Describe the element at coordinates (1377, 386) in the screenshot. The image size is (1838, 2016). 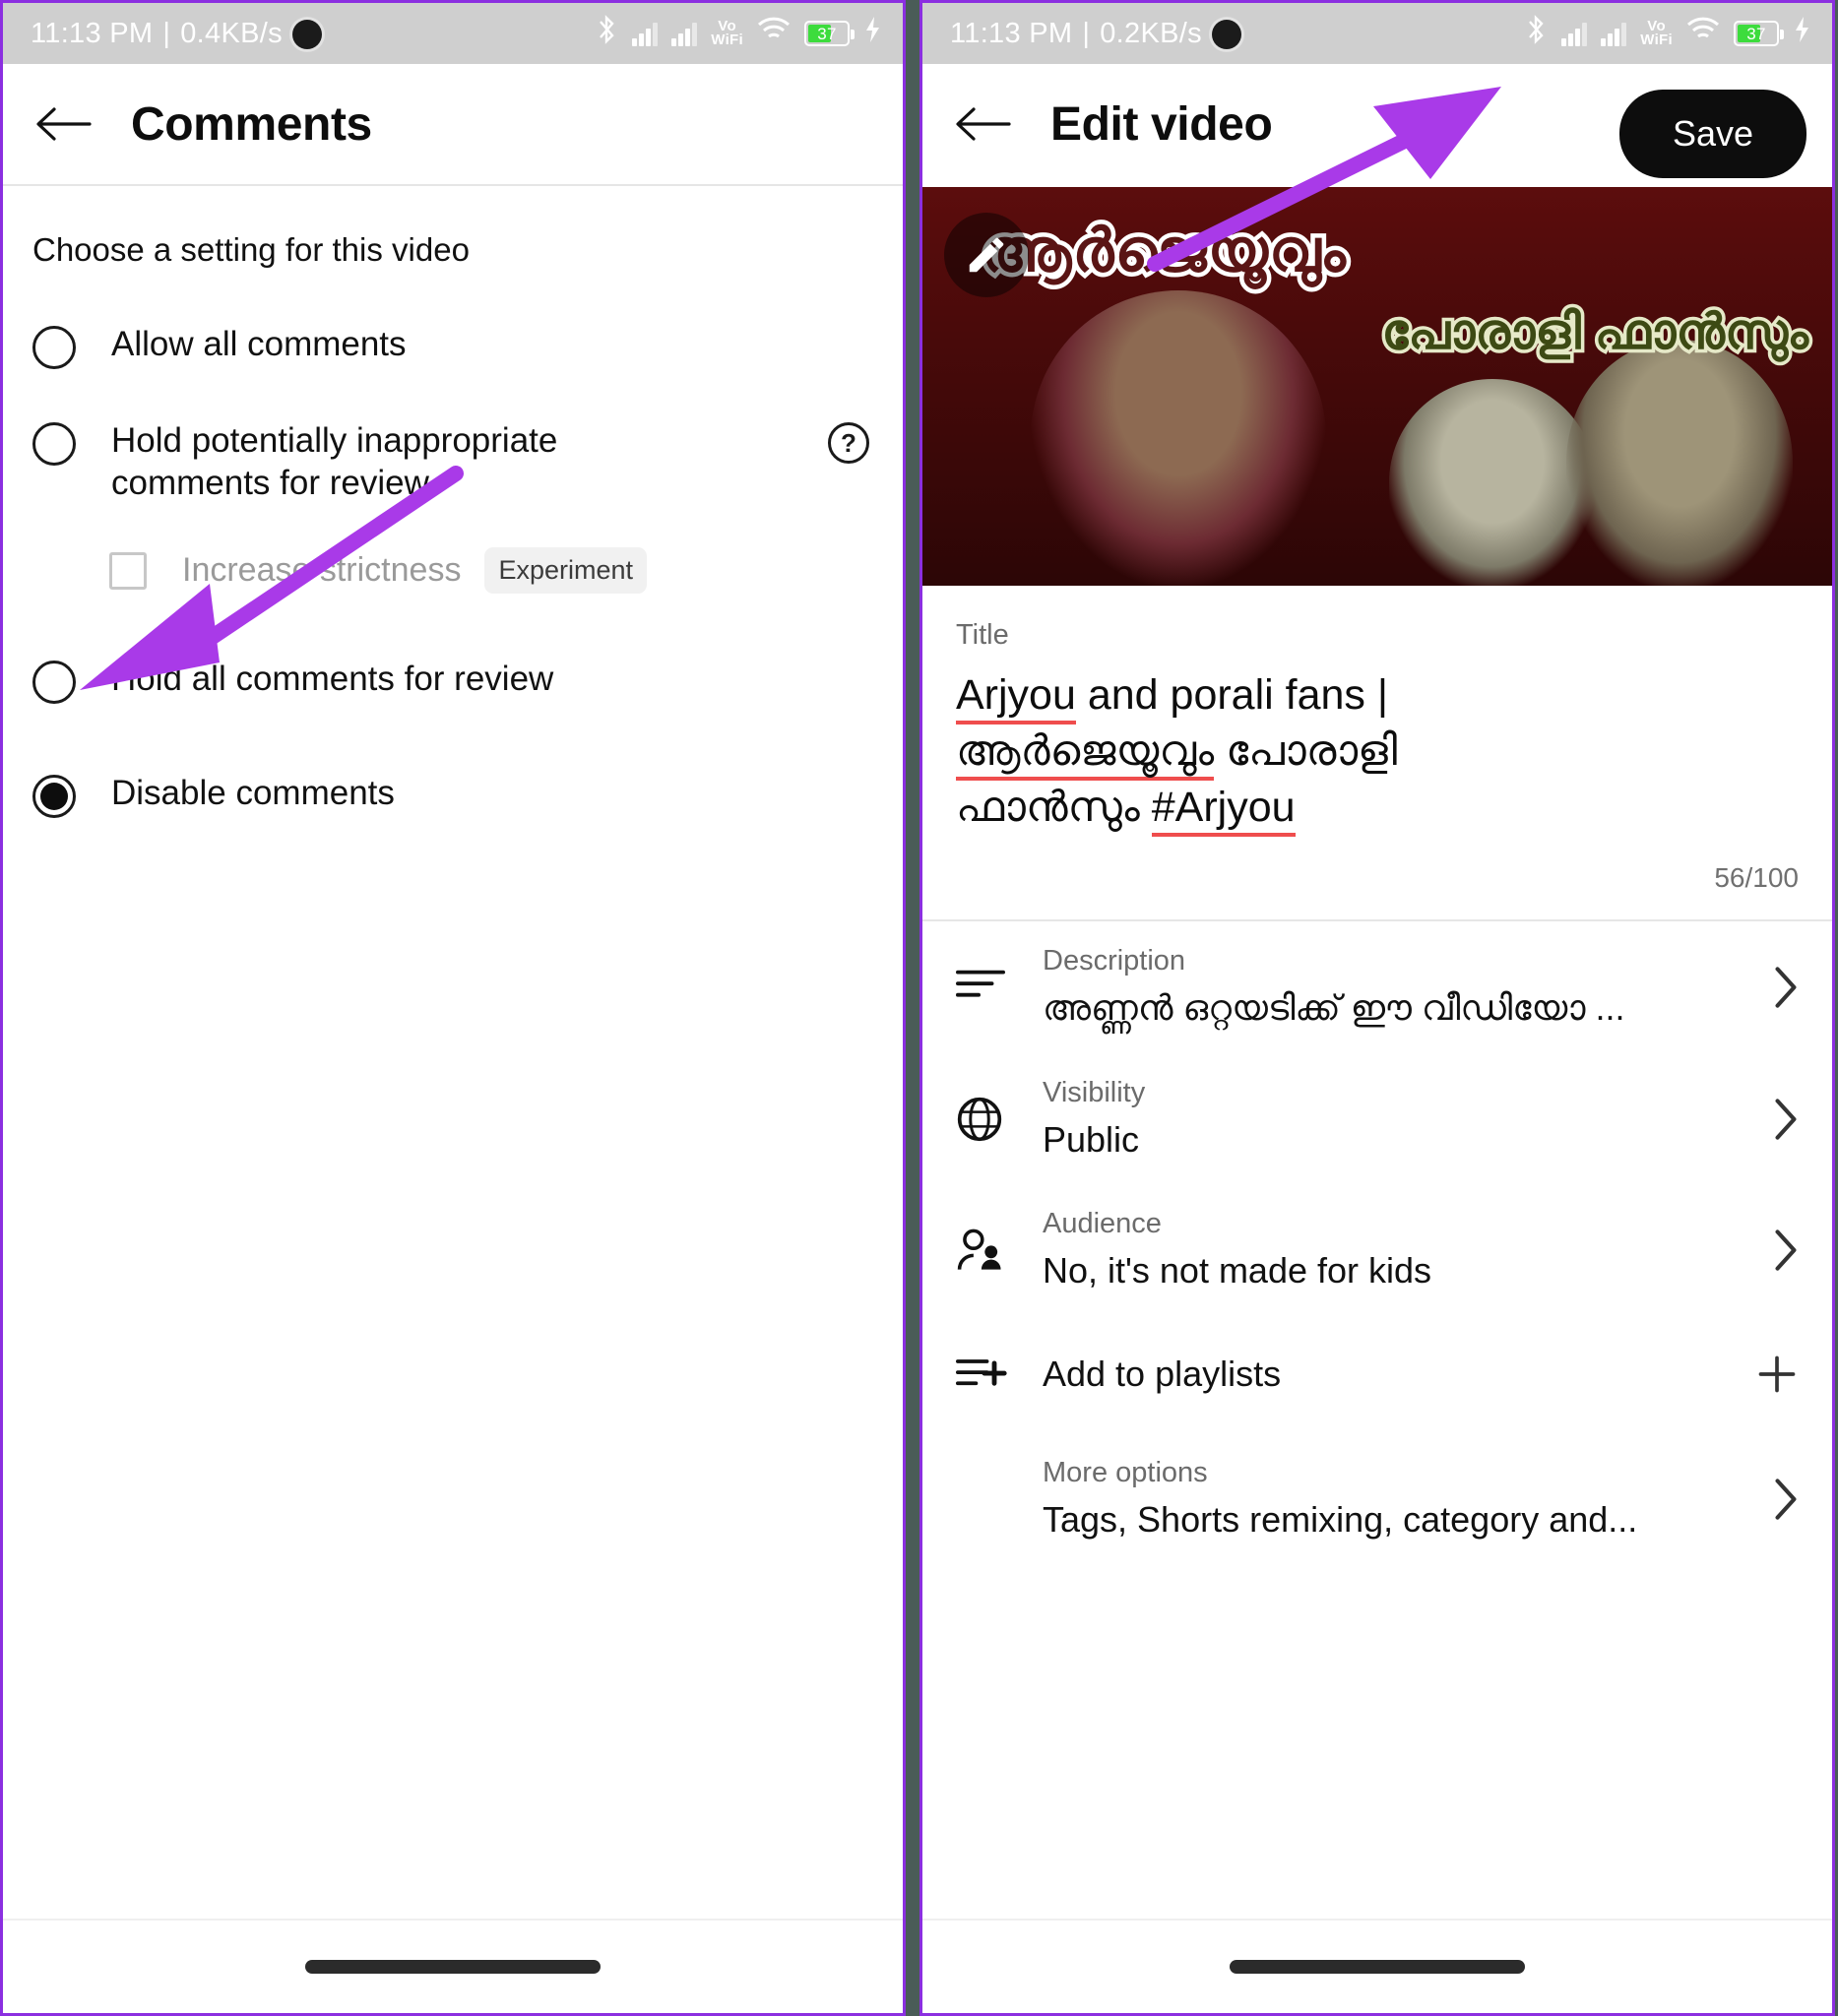
I see `video-thumbnail: ആർജെയൂവും പോരാളി ഫാൻസും` at that location.